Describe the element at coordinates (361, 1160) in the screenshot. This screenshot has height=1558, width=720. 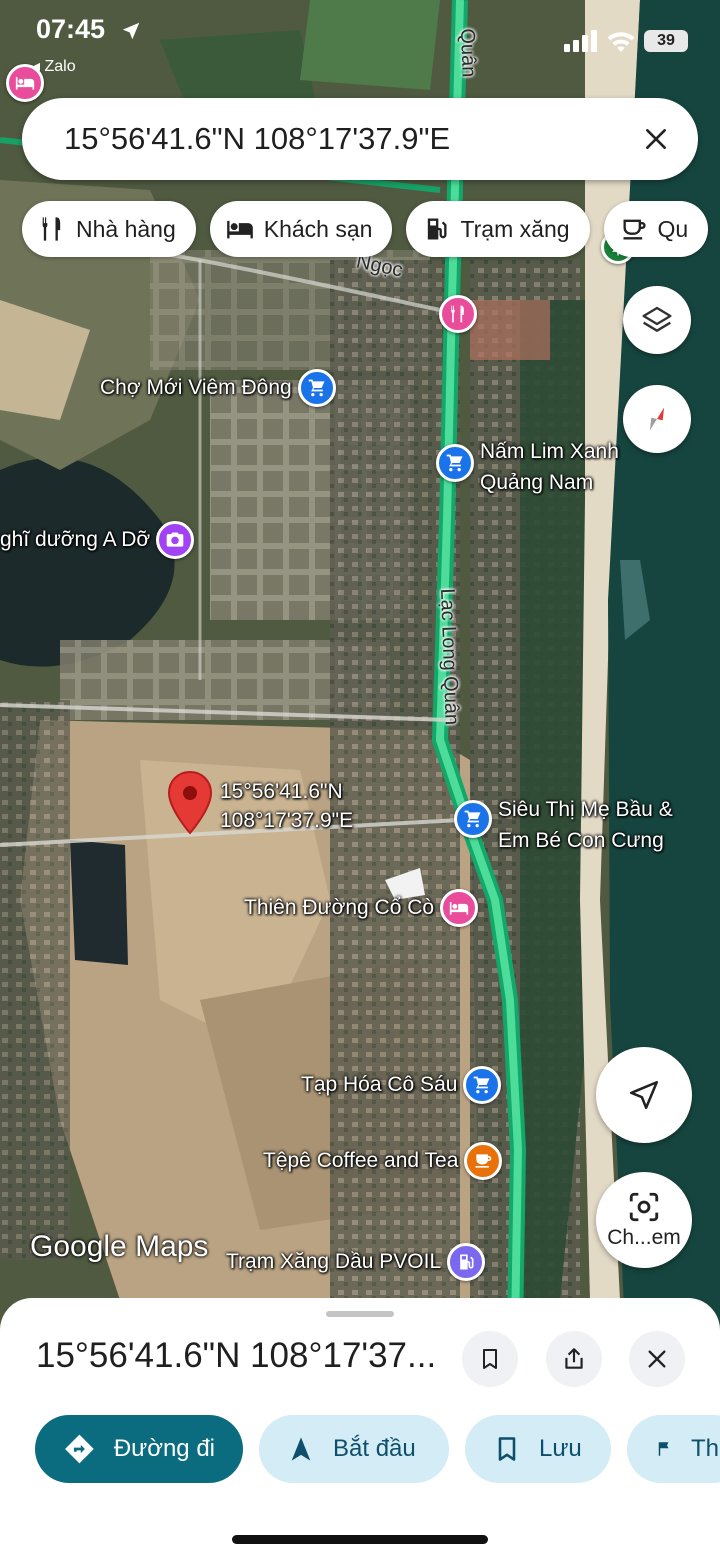
I see `poi-label: Tệpê Coffee and Tea` at that location.